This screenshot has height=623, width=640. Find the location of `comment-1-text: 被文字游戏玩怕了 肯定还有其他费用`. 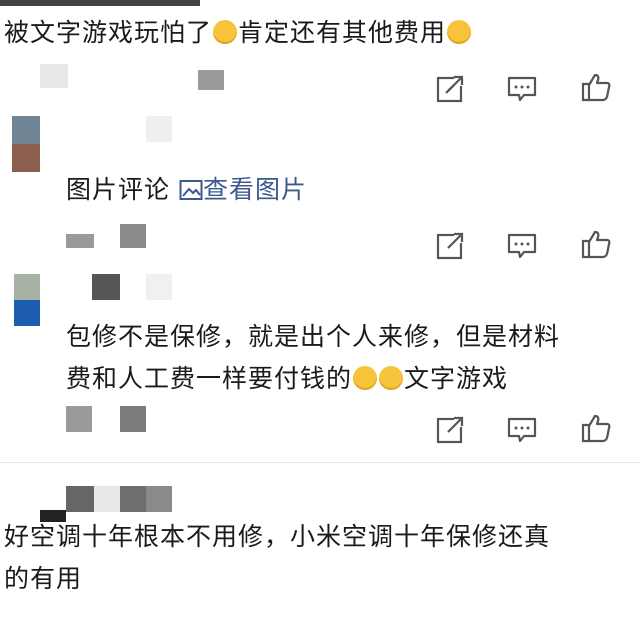

comment-1-text: 被文字游戏玩怕了 肯定还有其他费用 is located at coordinates (238, 33).